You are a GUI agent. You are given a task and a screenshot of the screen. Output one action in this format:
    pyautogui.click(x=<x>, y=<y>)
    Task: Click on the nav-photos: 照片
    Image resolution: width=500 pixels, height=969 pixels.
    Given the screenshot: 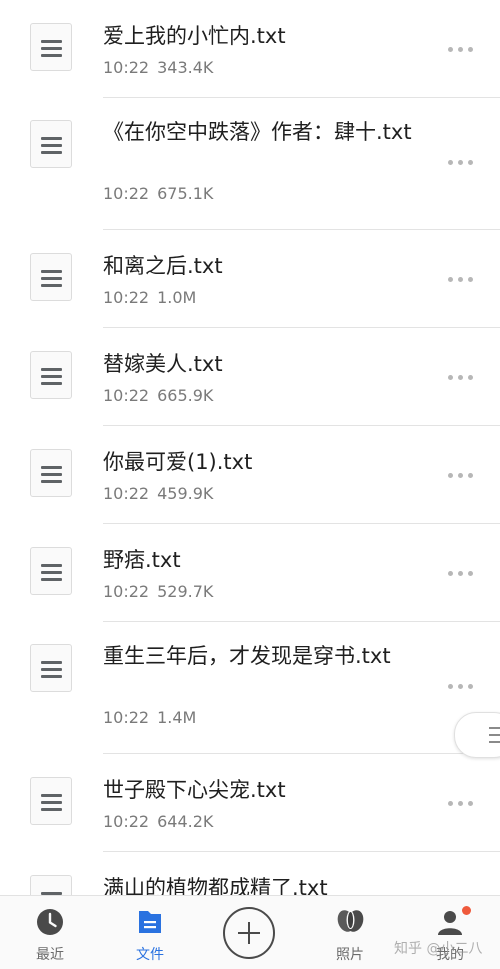 What is the action you would take?
    pyautogui.click(x=350, y=932)
    